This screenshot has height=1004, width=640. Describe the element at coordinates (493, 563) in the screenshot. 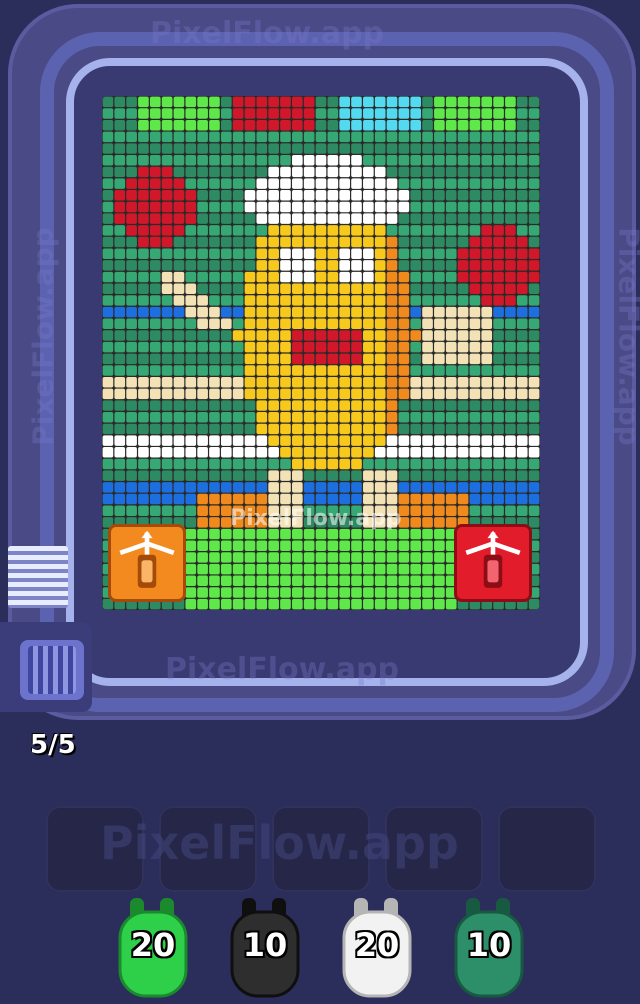

I see `red-shooter` at that location.